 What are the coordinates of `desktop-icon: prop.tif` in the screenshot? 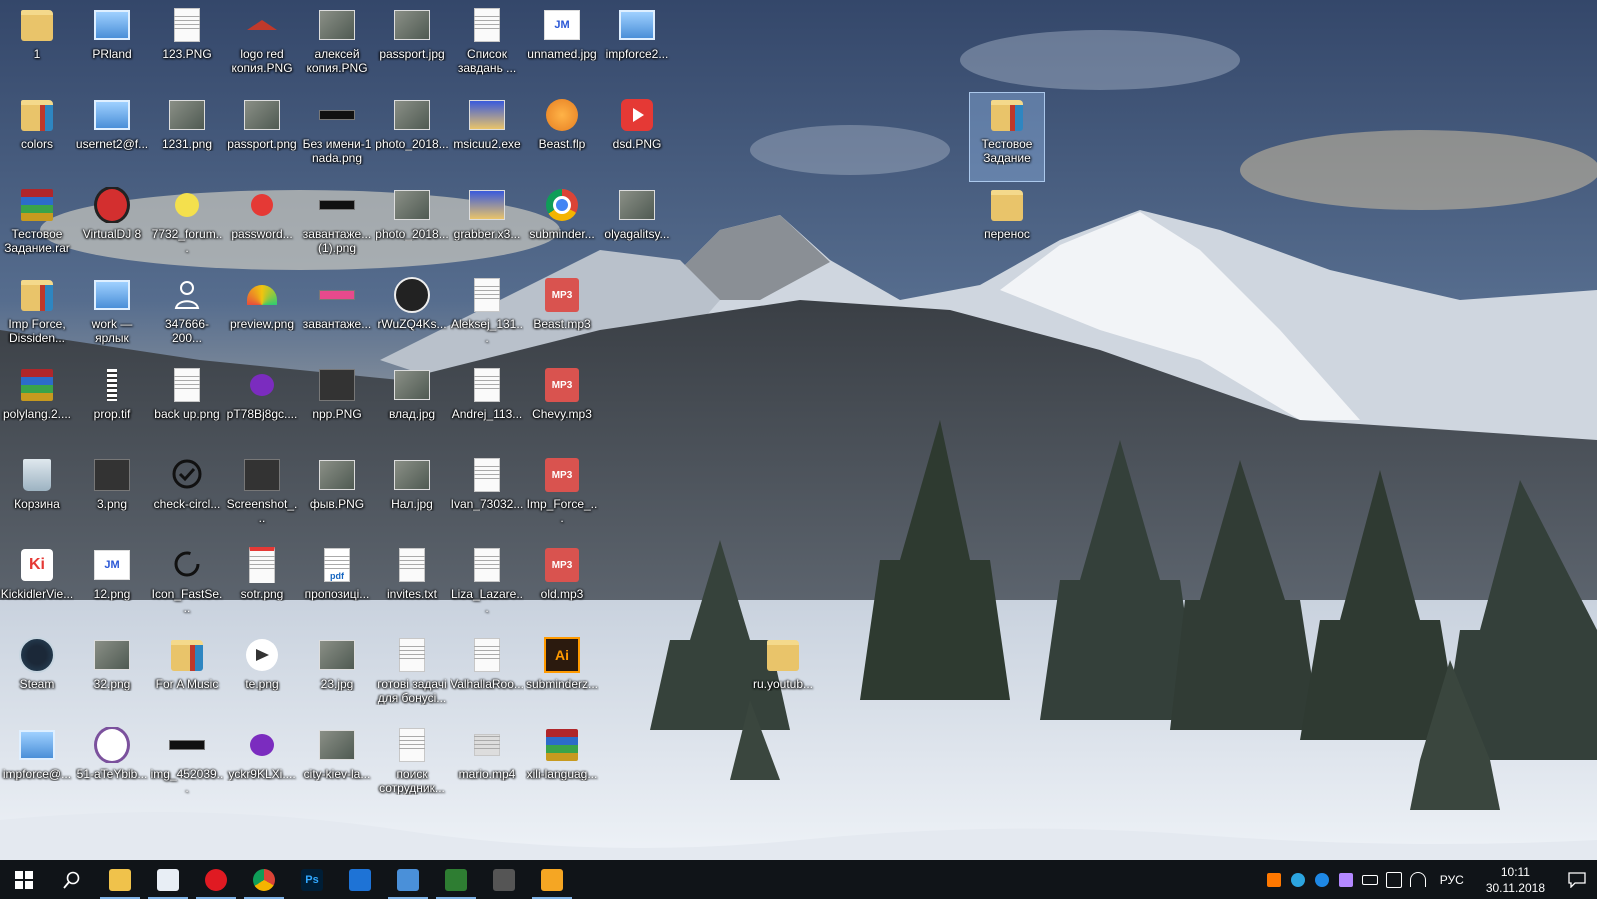 It's located at (112, 407).